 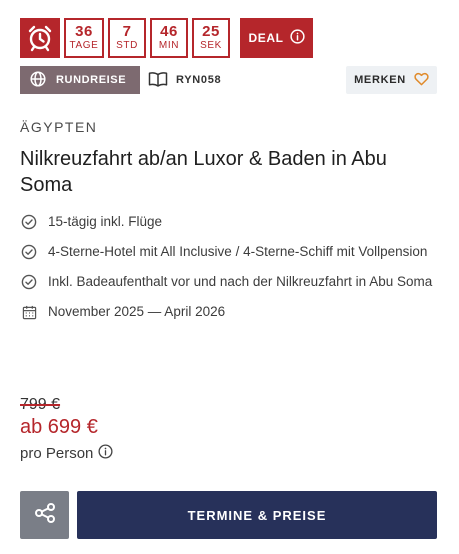 What do you see at coordinates (228, 80) in the screenshot?
I see `tag-row: RUNDREISE RYN058 MERKEN` at bounding box center [228, 80].